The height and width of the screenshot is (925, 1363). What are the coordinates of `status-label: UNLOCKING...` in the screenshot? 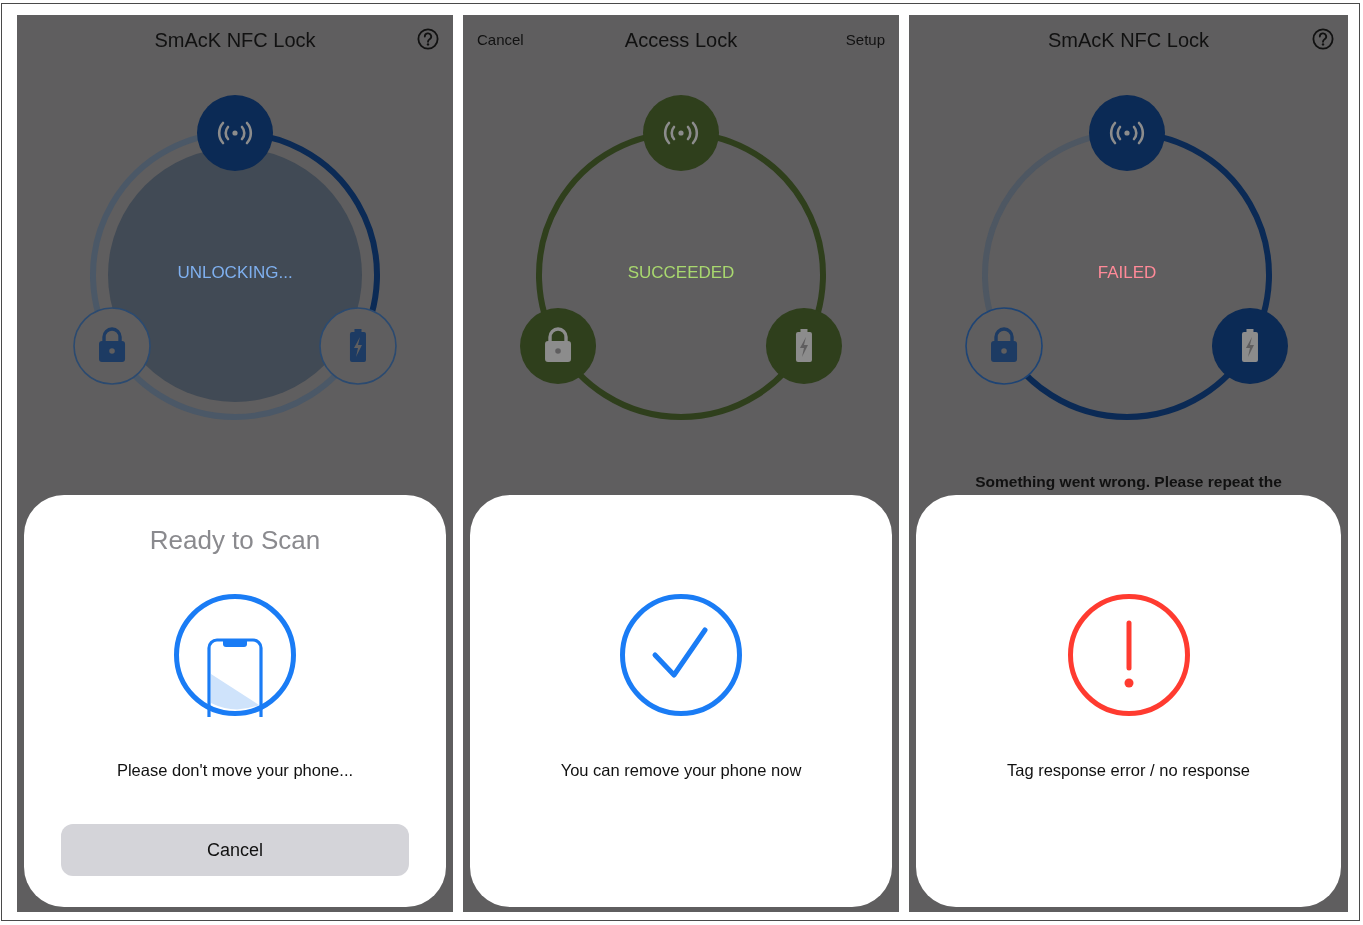 It's located at (235, 273).